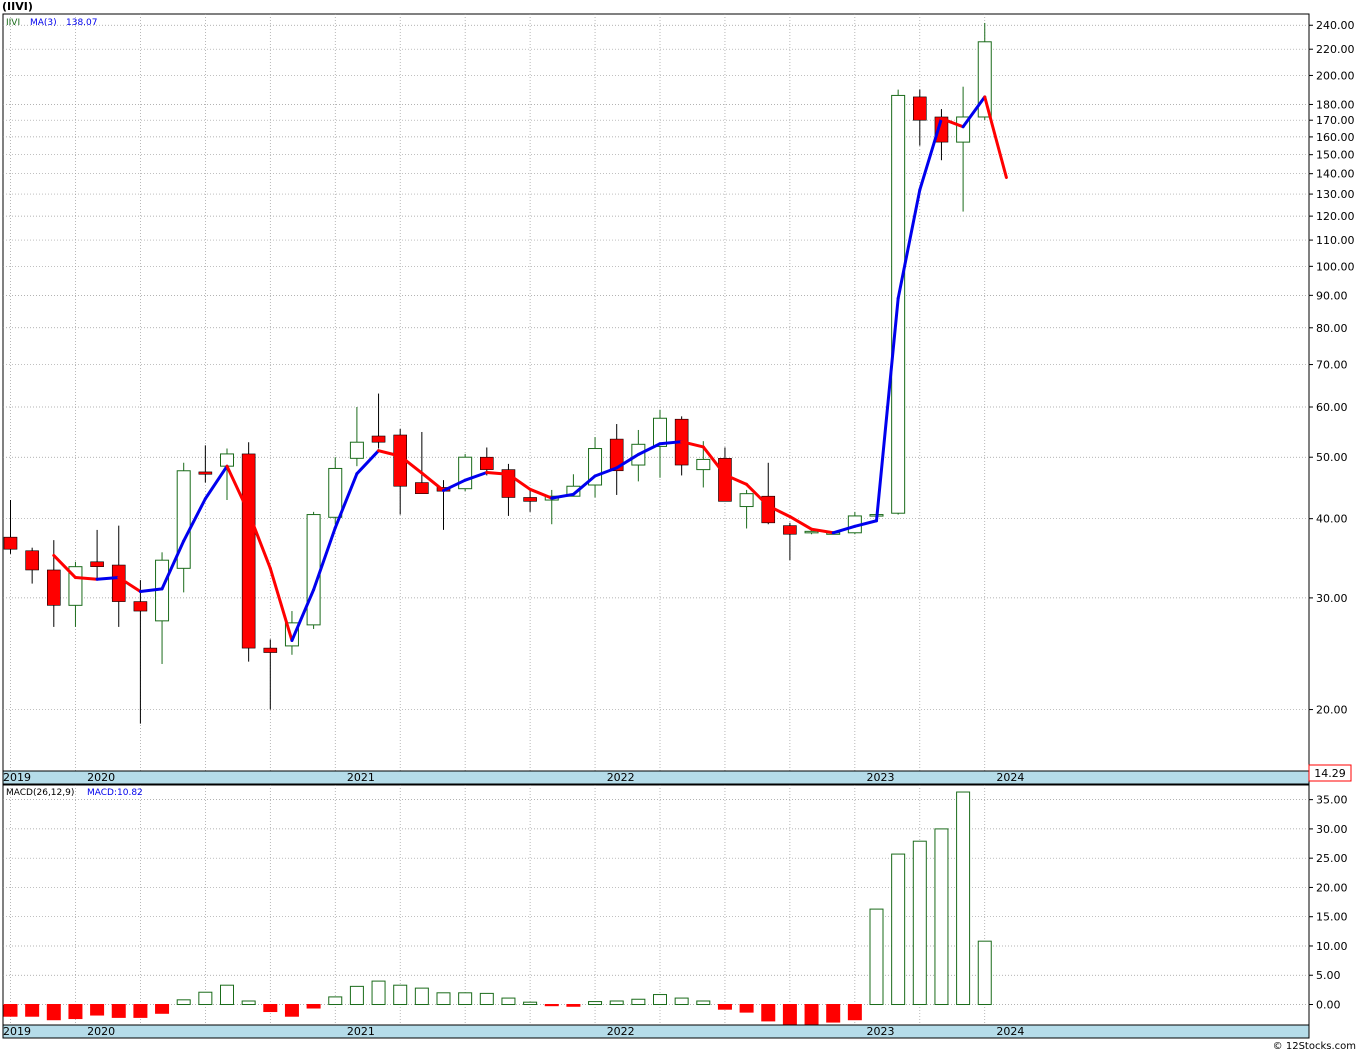 The width and height of the screenshot is (1360, 1056). What do you see at coordinates (1335, 174) in the screenshot?
I see `price-y-tick-label: 140.00` at bounding box center [1335, 174].